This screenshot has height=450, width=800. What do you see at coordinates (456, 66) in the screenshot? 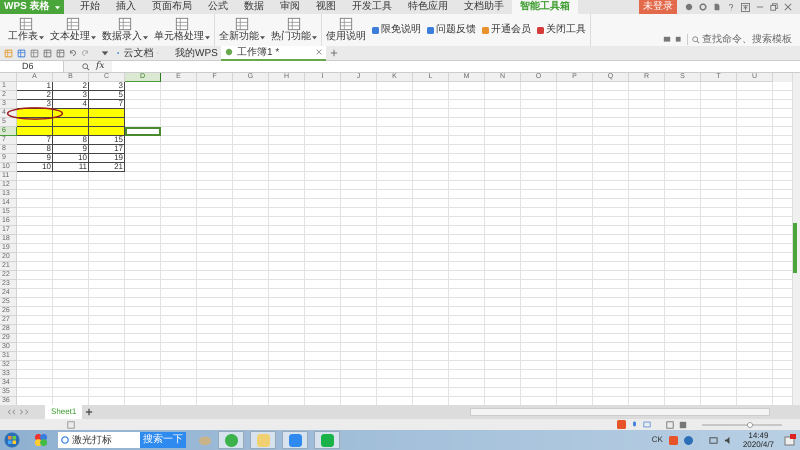
I see `formula-field` at bounding box center [456, 66].